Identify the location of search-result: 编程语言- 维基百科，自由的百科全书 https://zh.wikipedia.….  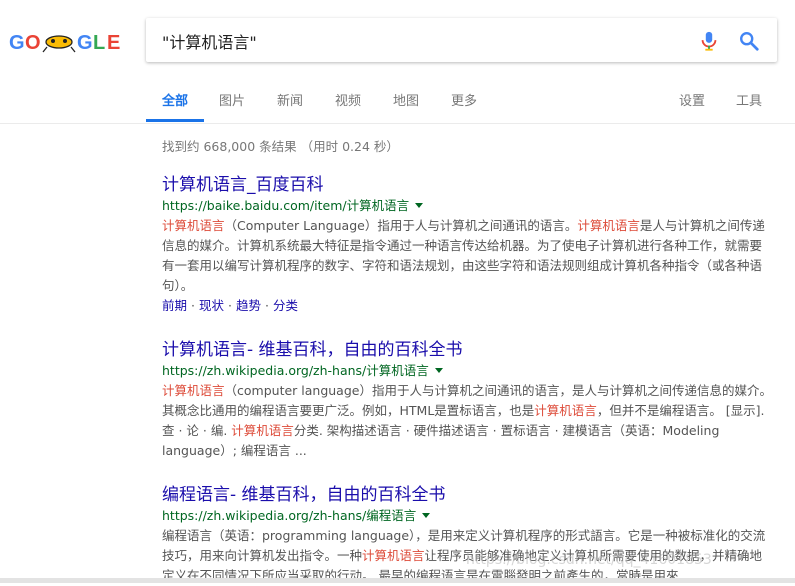
(467, 535).